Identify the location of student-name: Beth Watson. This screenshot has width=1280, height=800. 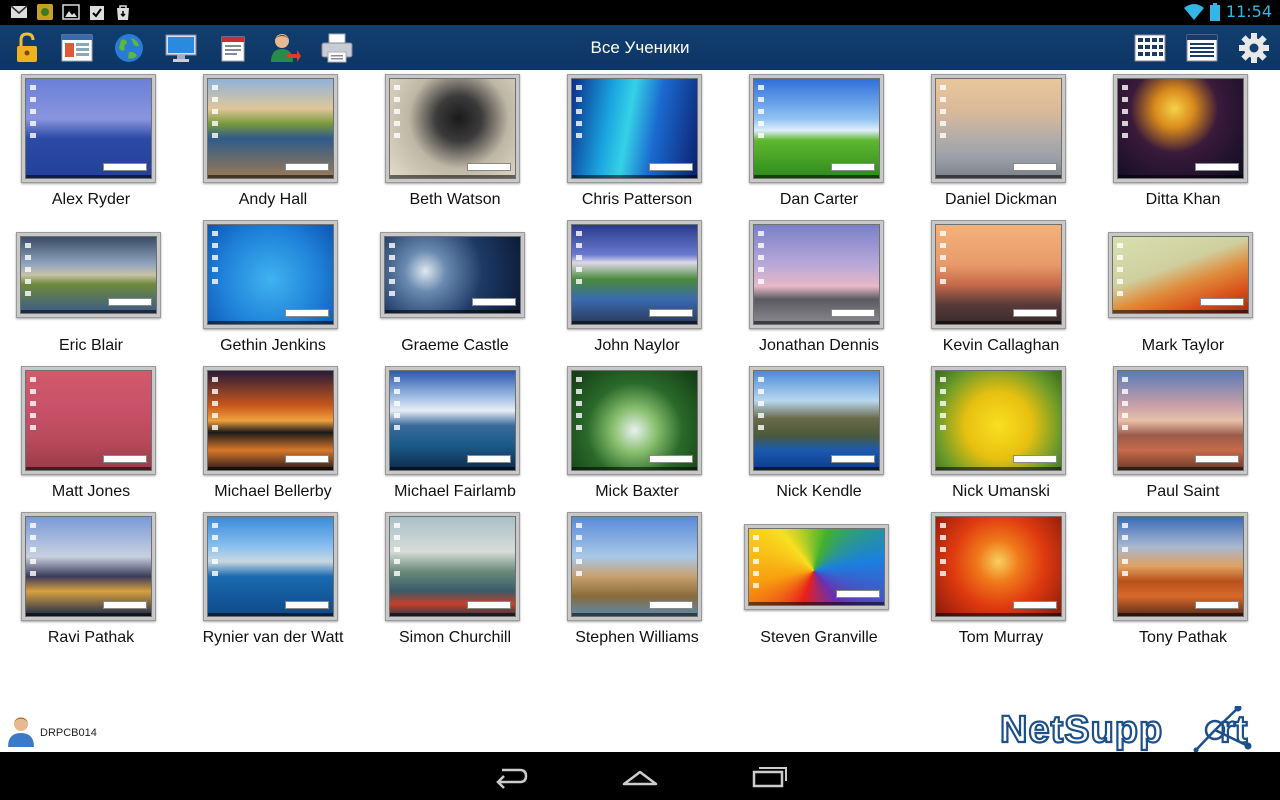
(455, 199).